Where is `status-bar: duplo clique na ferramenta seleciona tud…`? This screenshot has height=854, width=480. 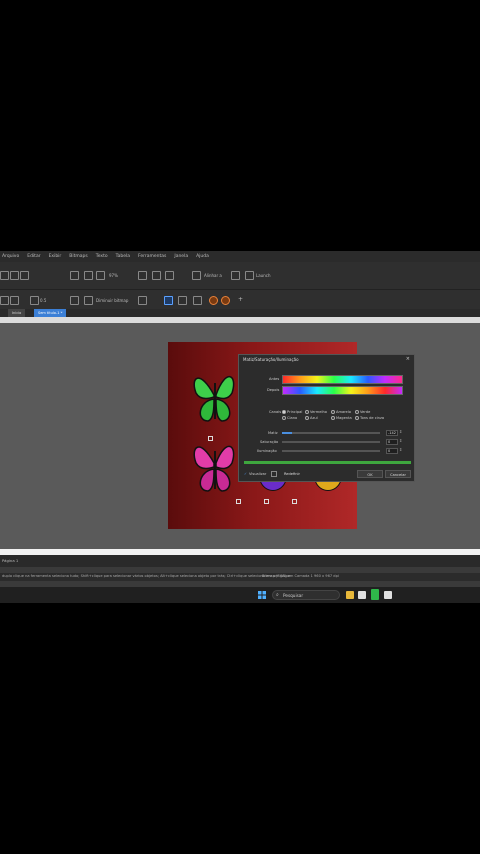
status-bar: duplo clique na ferramenta seleciona tud… is located at coordinates (240, 577).